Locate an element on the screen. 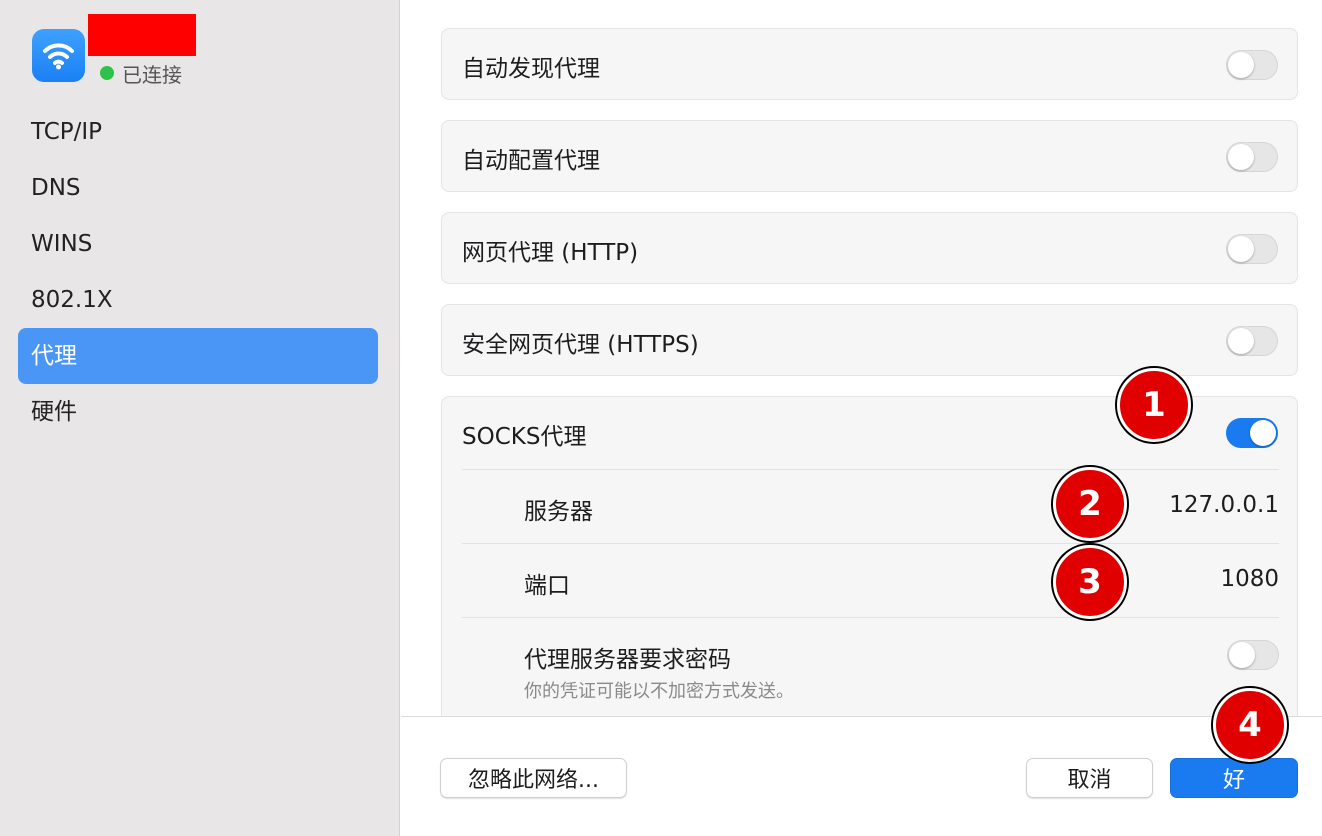 This screenshot has height=836, width=1322. https-proxy-label: 安全网页代理 (HTTPS) is located at coordinates (580, 345).